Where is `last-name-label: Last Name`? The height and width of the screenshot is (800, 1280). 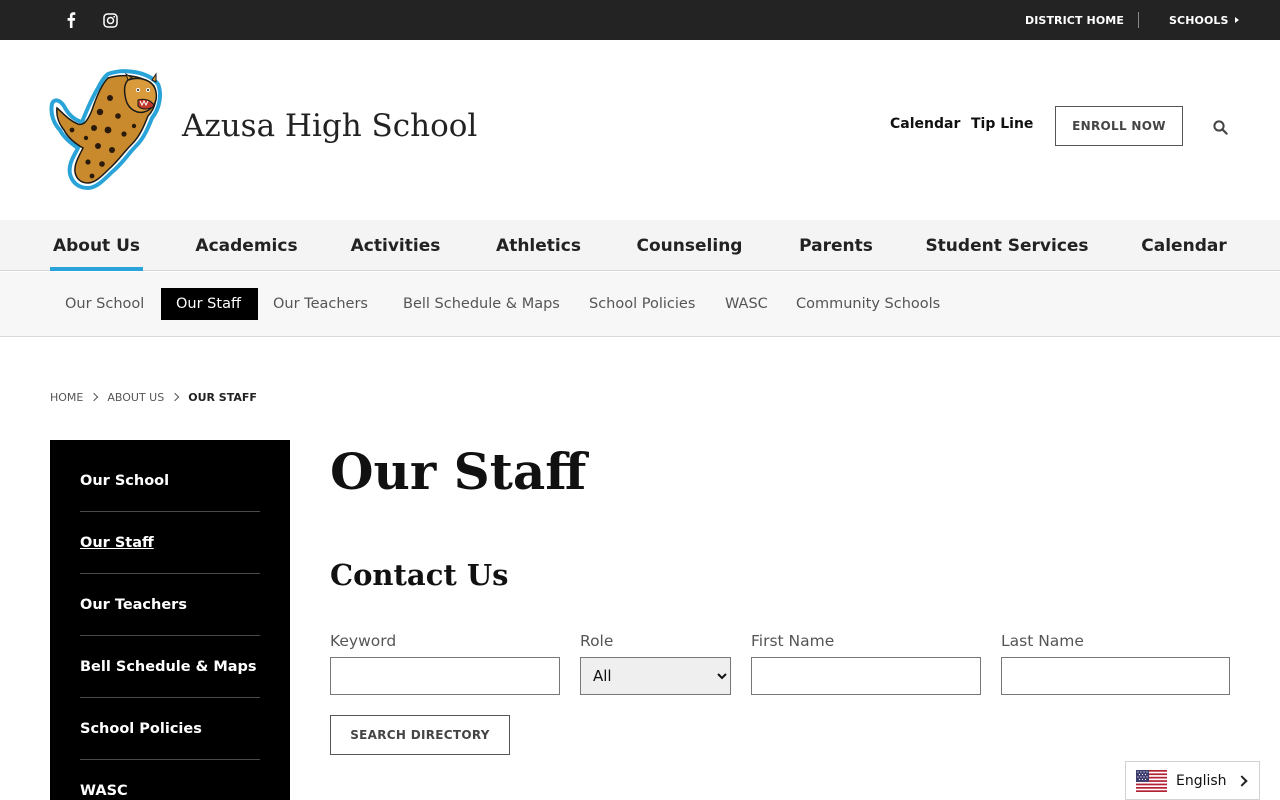
last-name-label: Last Name is located at coordinates (1042, 641).